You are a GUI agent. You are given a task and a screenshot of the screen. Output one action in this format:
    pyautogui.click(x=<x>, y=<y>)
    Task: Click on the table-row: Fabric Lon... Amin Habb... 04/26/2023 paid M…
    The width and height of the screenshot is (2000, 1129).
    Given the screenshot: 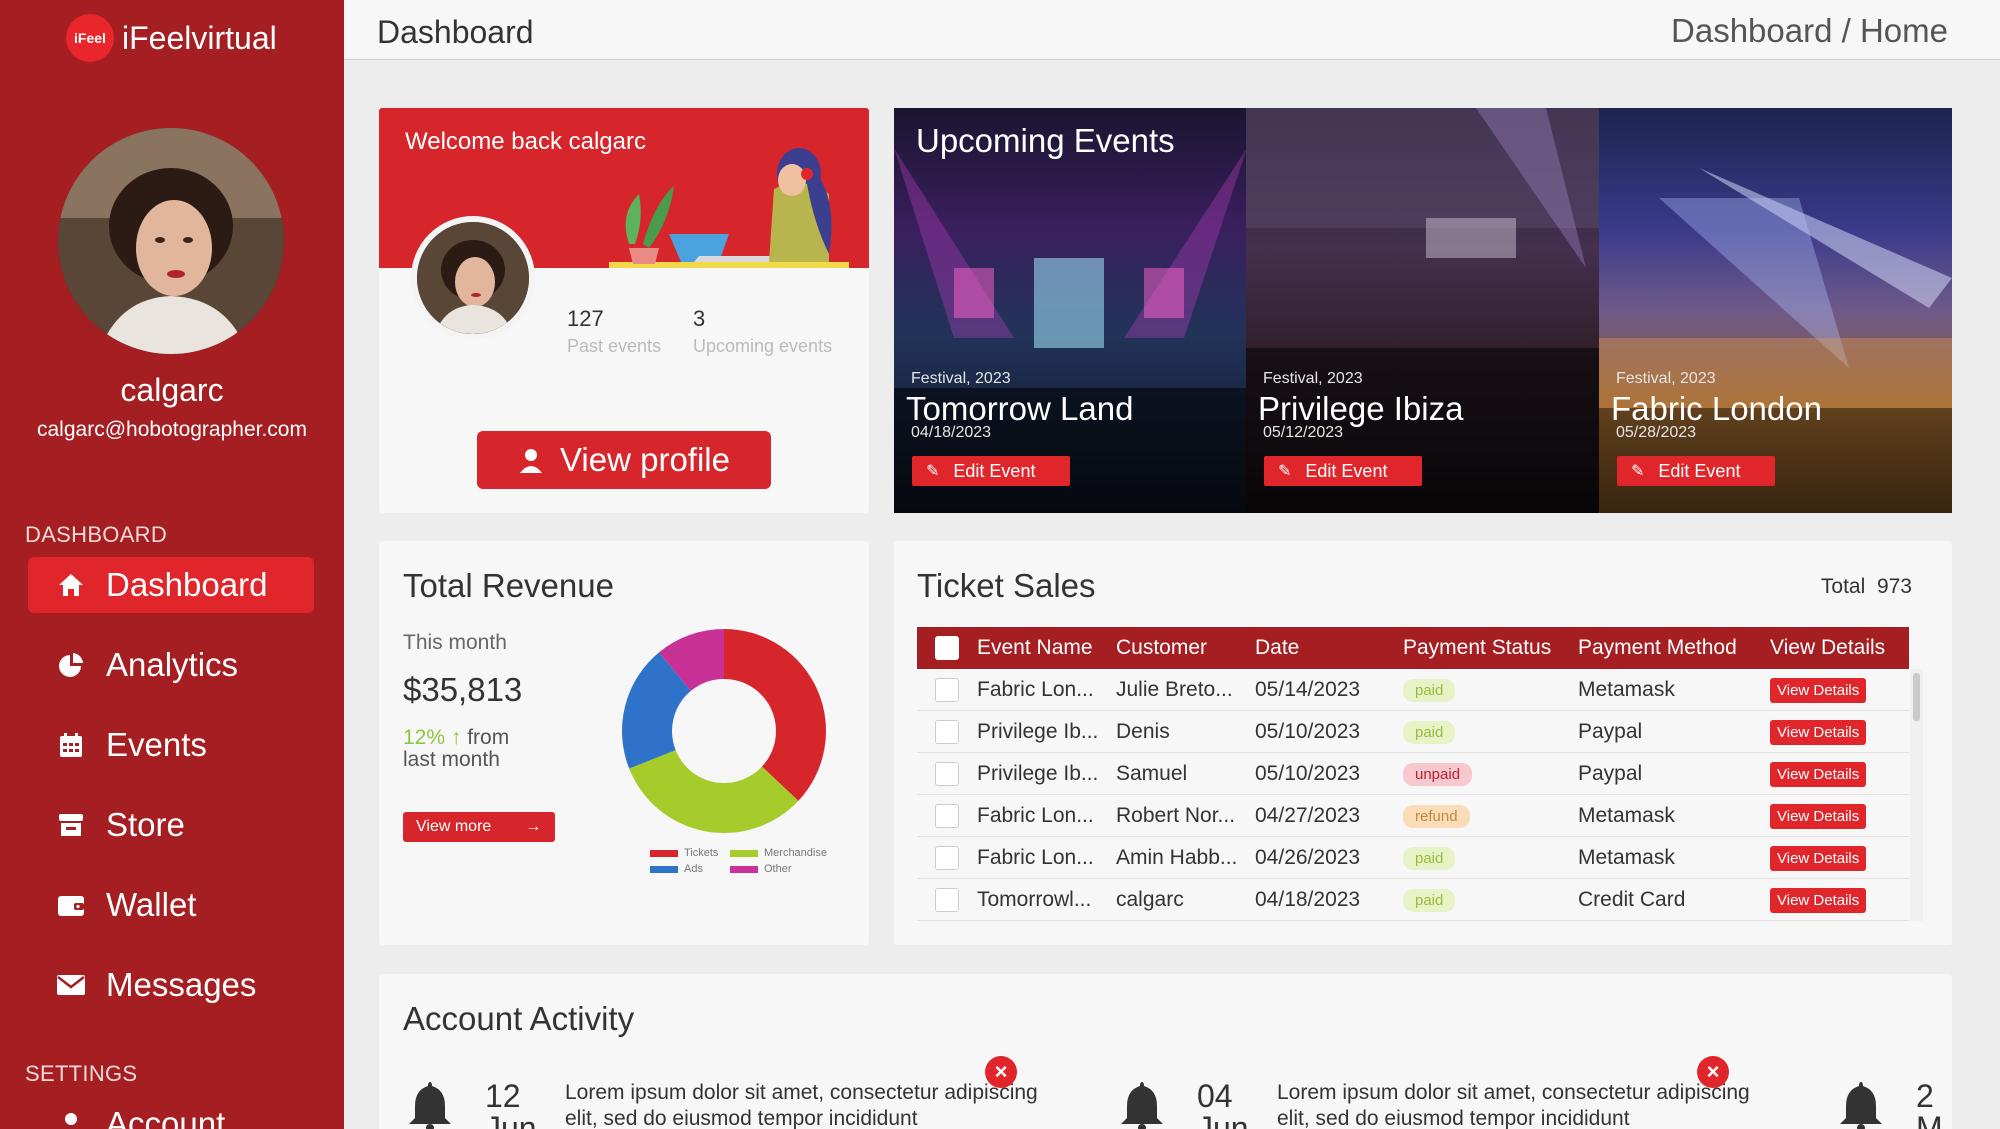 What is the action you would take?
    pyautogui.click(x=1413, y=858)
    